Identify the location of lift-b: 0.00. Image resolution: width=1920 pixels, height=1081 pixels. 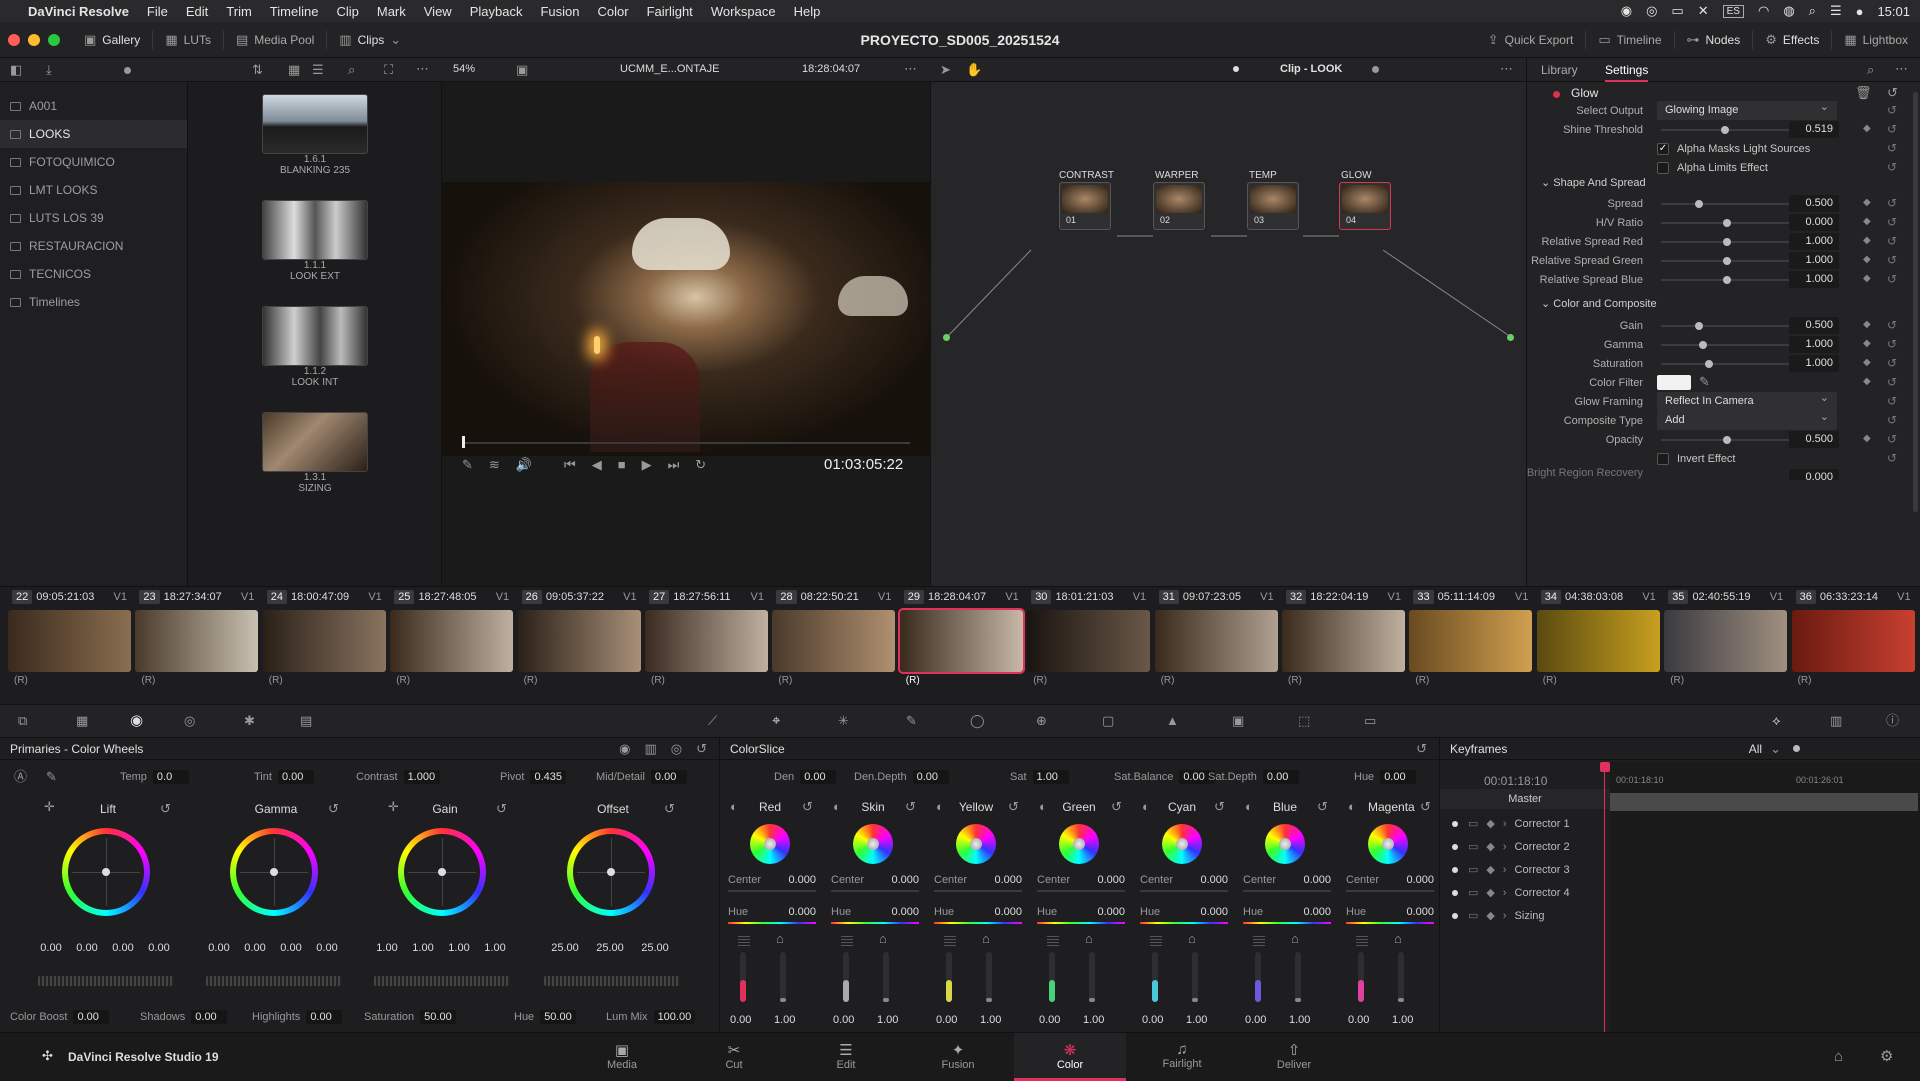
(159, 948).